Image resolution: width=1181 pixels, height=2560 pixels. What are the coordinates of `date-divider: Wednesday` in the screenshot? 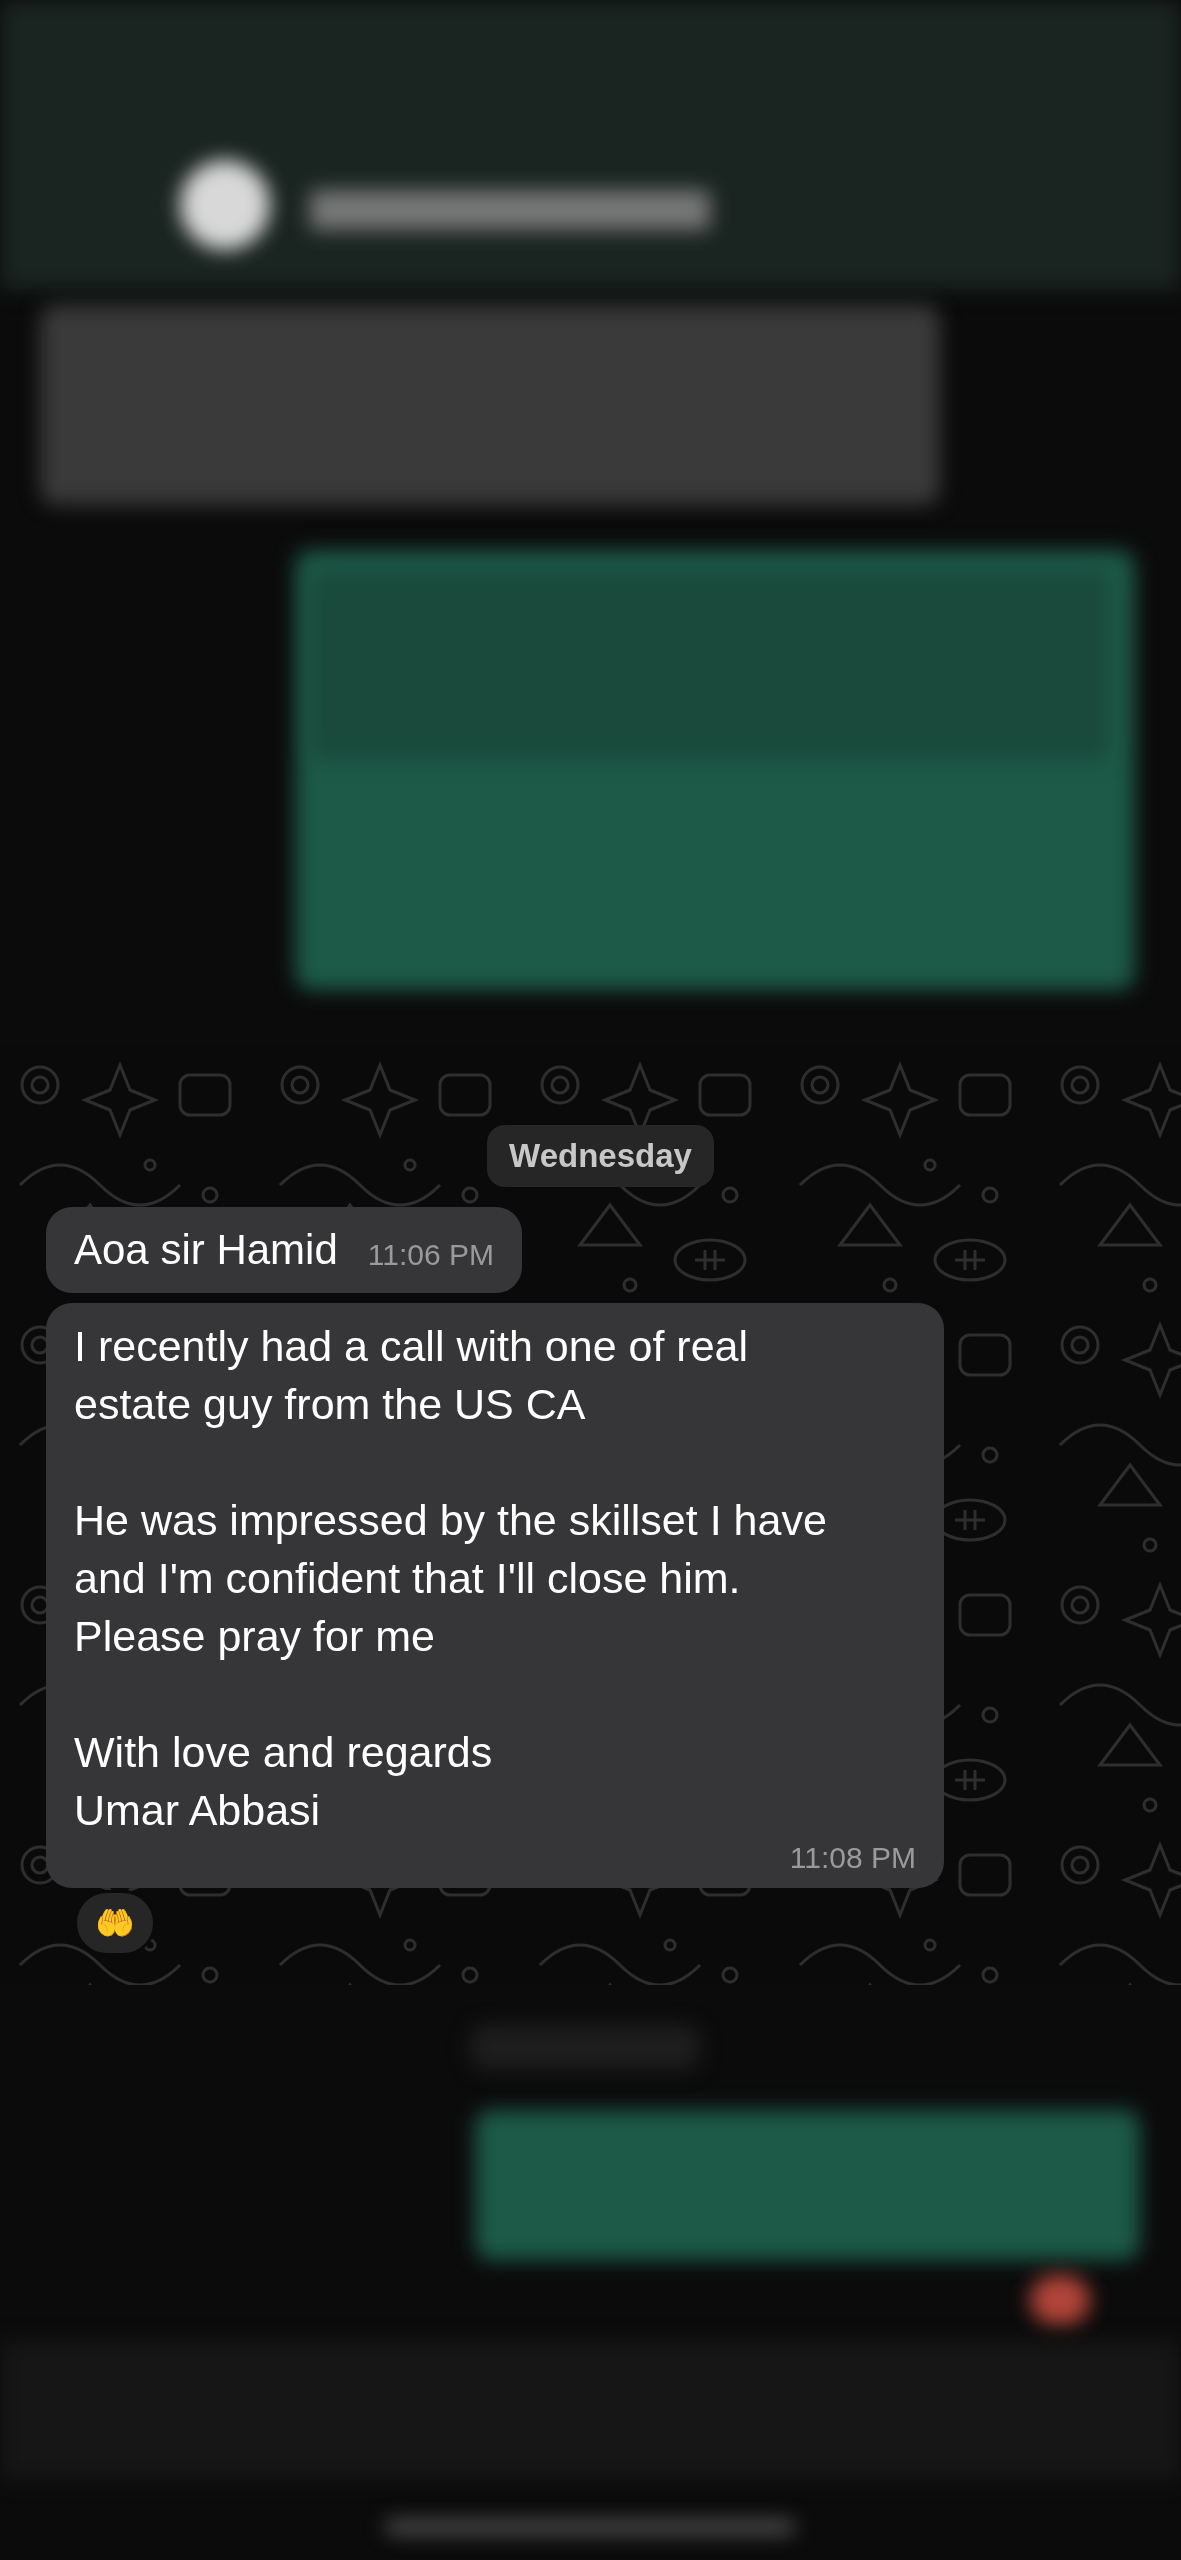 It's located at (600, 1156).